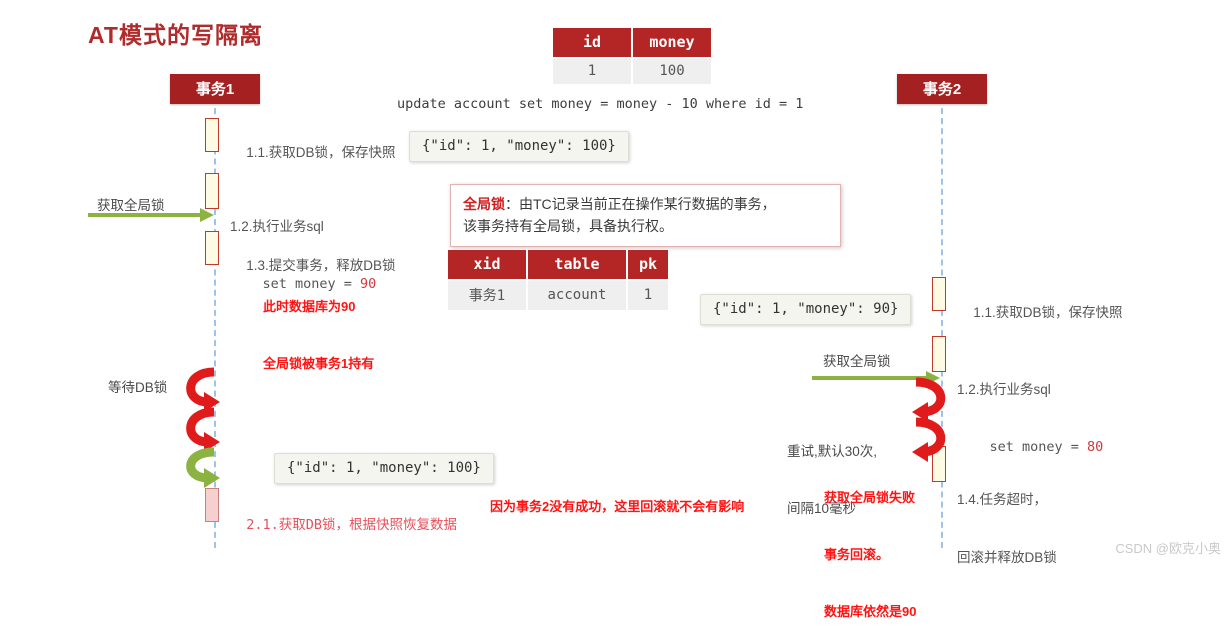 This screenshot has width=1231, height=640. What do you see at coordinates (203, 427) in the screenshot?
I see `retry-arrows-tx1` at bounding box center [203, 427].